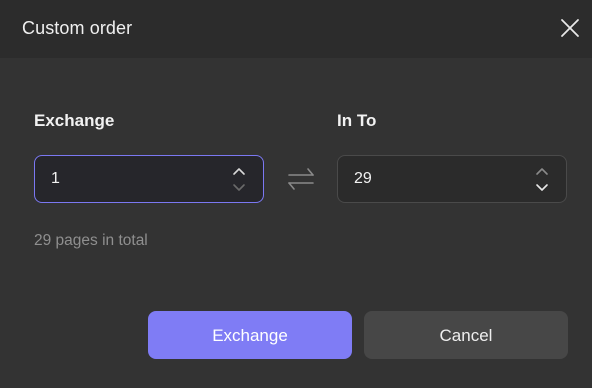  I want to click on in-to-page-field, so click(452, 179).